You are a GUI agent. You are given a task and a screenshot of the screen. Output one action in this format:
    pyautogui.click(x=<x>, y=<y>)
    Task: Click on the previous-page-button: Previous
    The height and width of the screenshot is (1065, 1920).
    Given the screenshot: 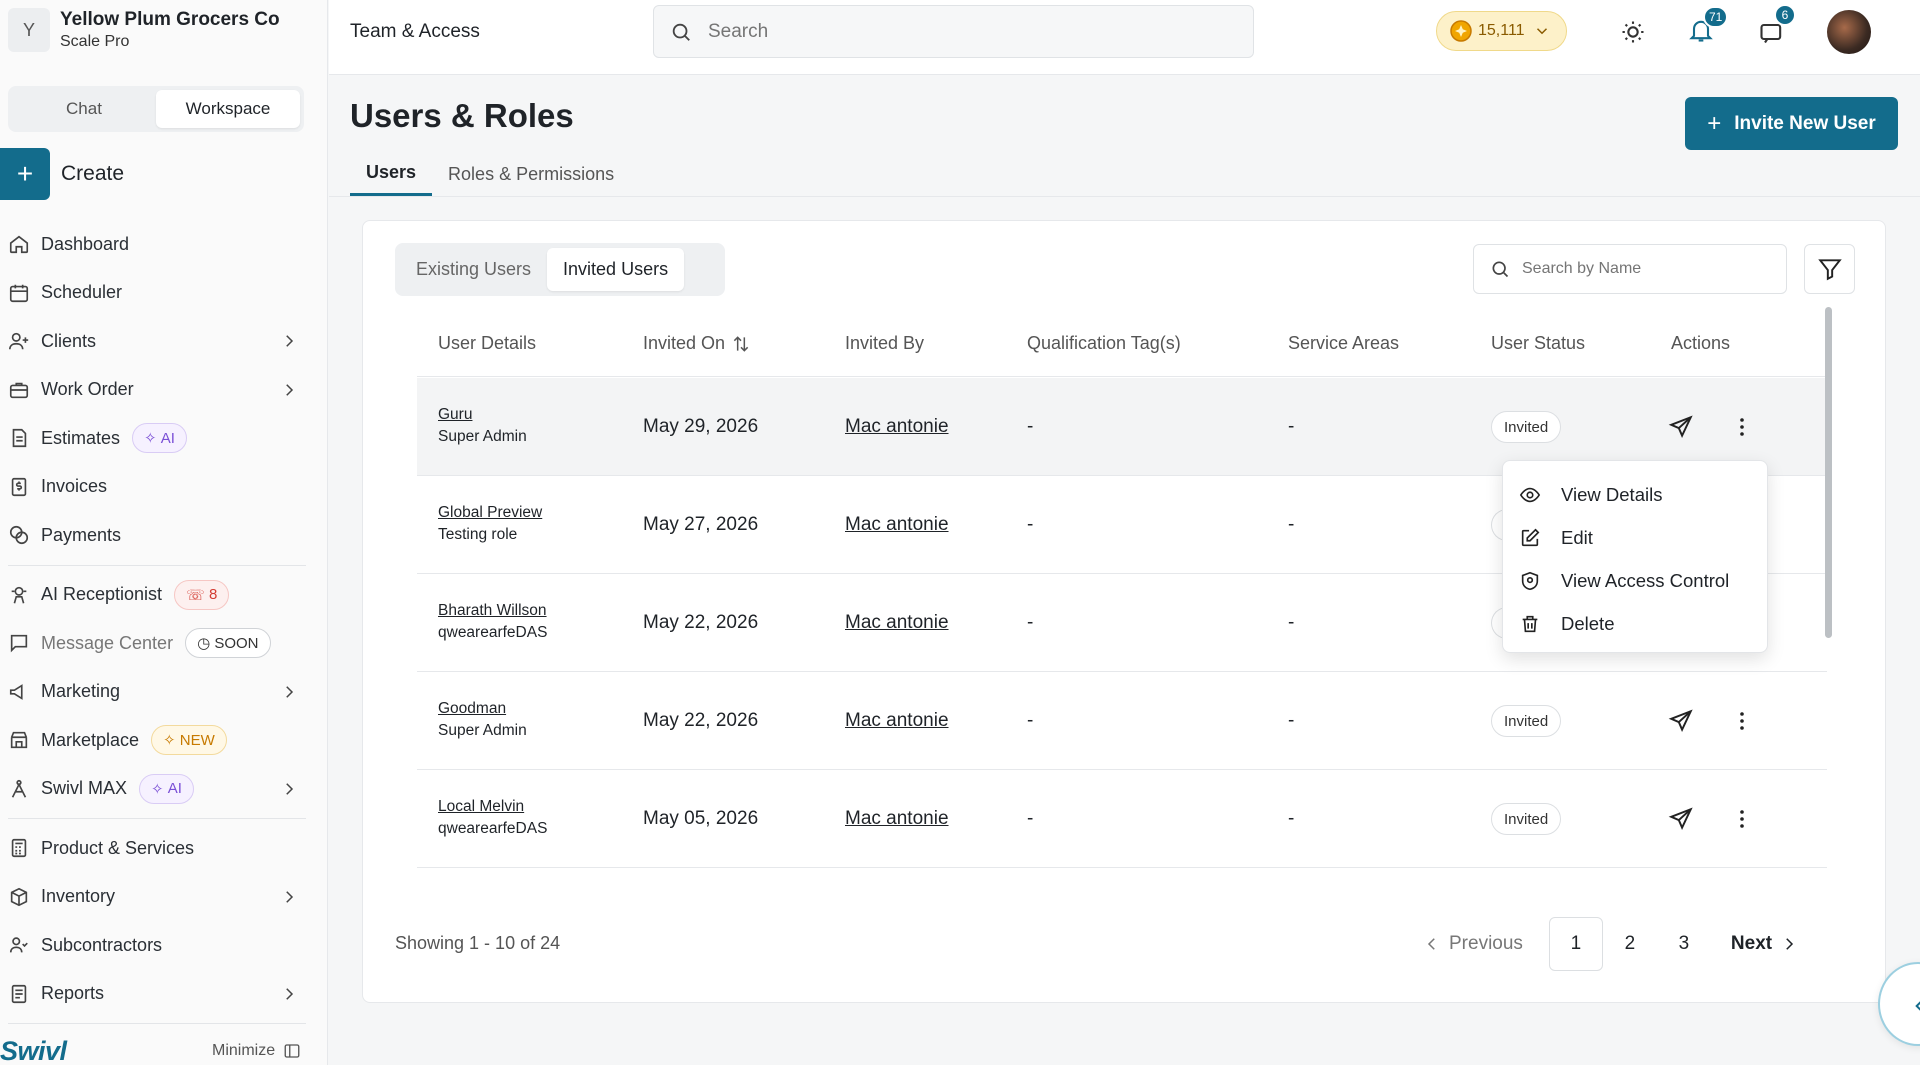 What is the action you would take?
    pyautogui.click(x=1473, y=944)
    